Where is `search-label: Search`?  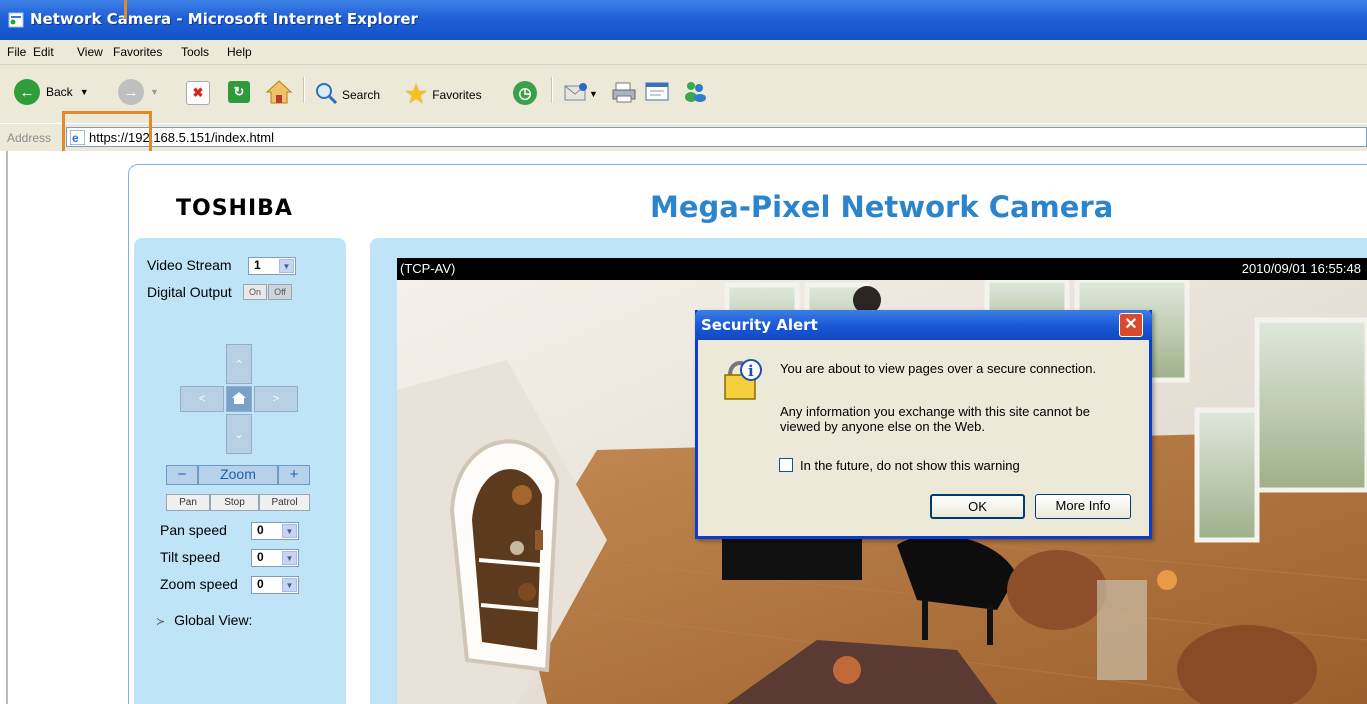
search-label: Search is located at coordinates (361, 94).